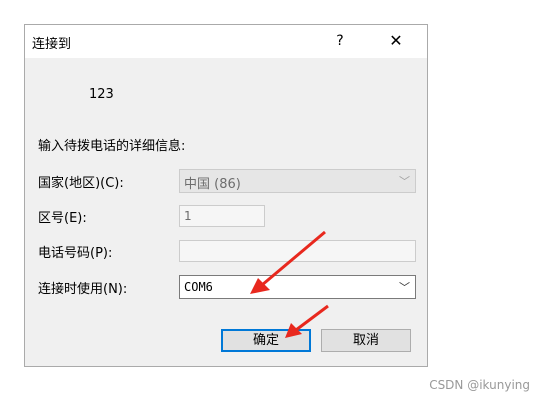  What do you see at coordinates (188, 216) in the screenshot?
I see `area-code-value: 1` at bounding box center [188, 216].